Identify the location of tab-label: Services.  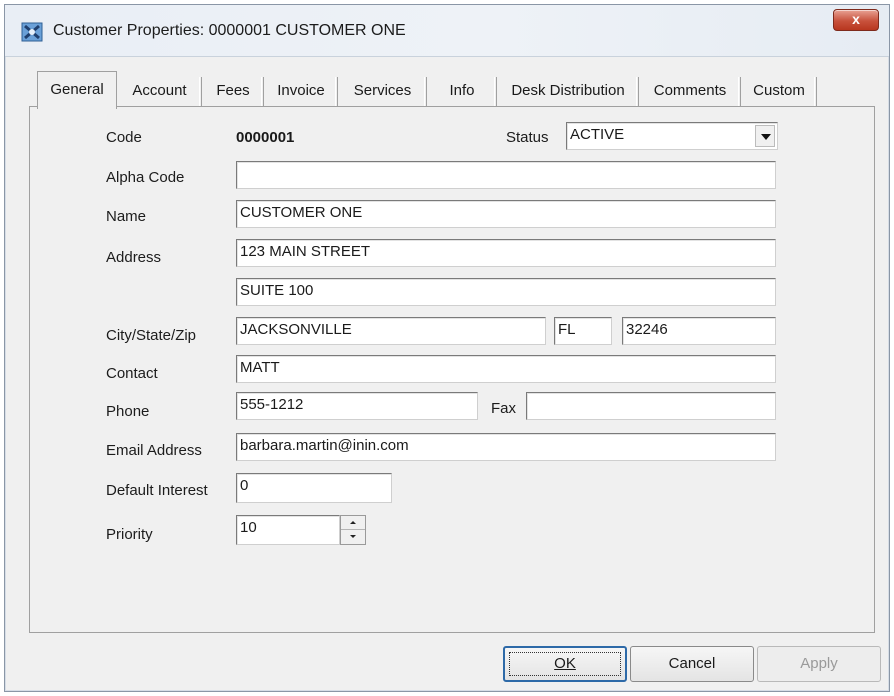
(382, 90).